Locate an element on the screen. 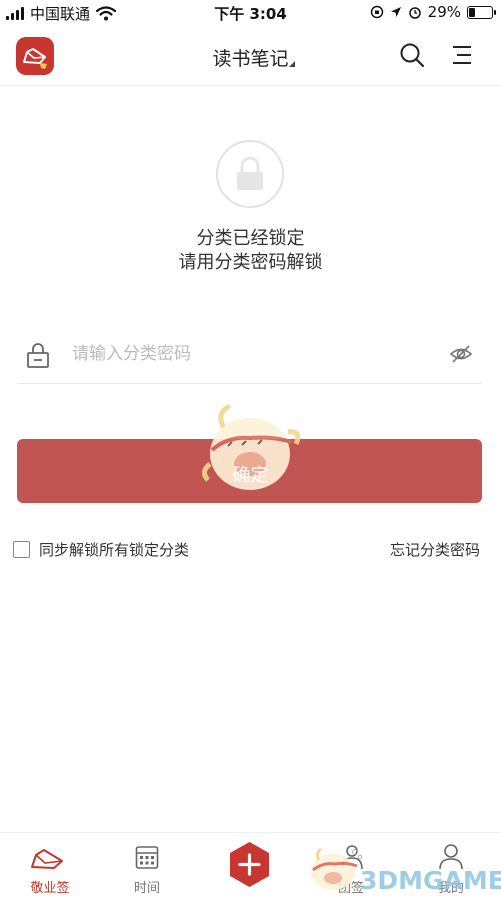 The image size is (501, 898). location-icon is located at coordinates (395, 11).